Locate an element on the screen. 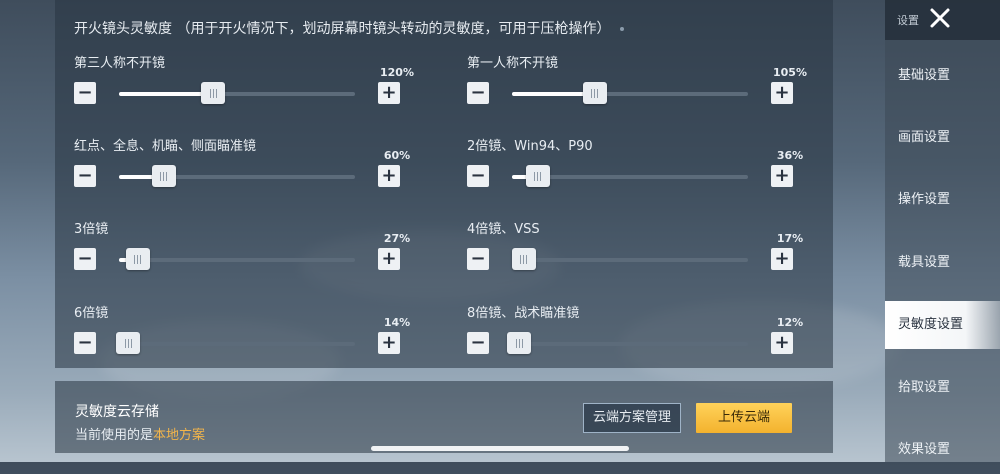  section-title: 开火镜头灵敏度 （用于开火情况下，划动屏幕时镜头转动的灵敏度，可用于压枪操作） is located at coordinates (349, 28).